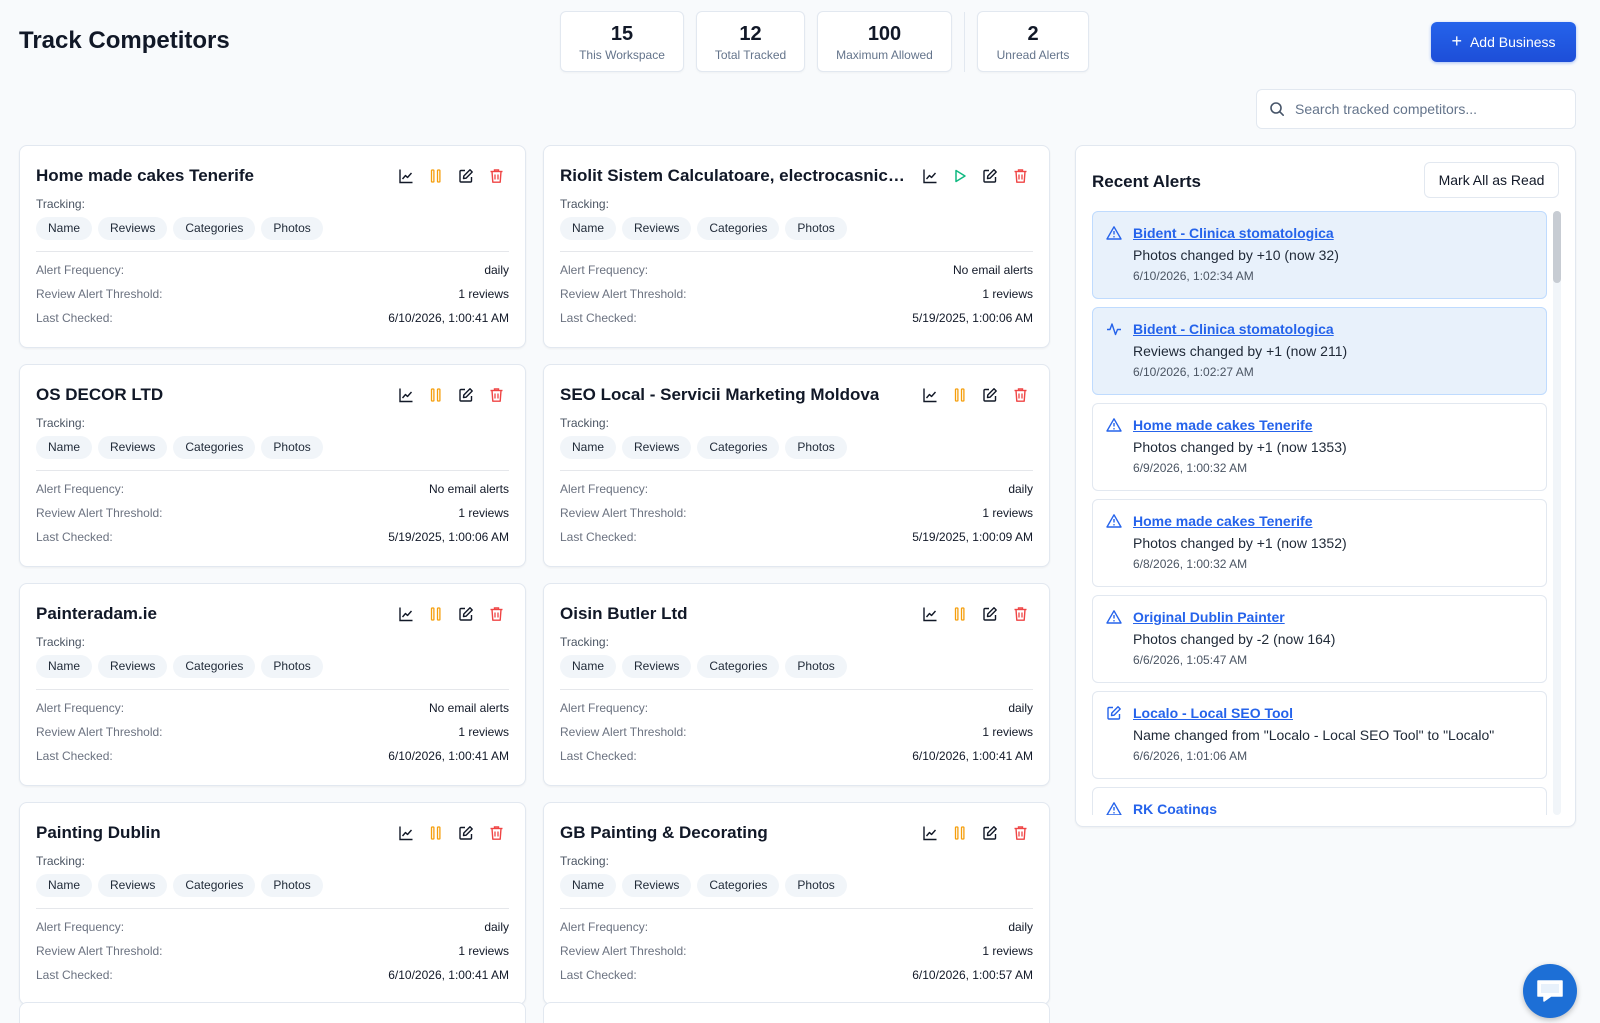 This screenshot has width=1600, height=1023. I want to click on resume-icon, so click(960, 176).